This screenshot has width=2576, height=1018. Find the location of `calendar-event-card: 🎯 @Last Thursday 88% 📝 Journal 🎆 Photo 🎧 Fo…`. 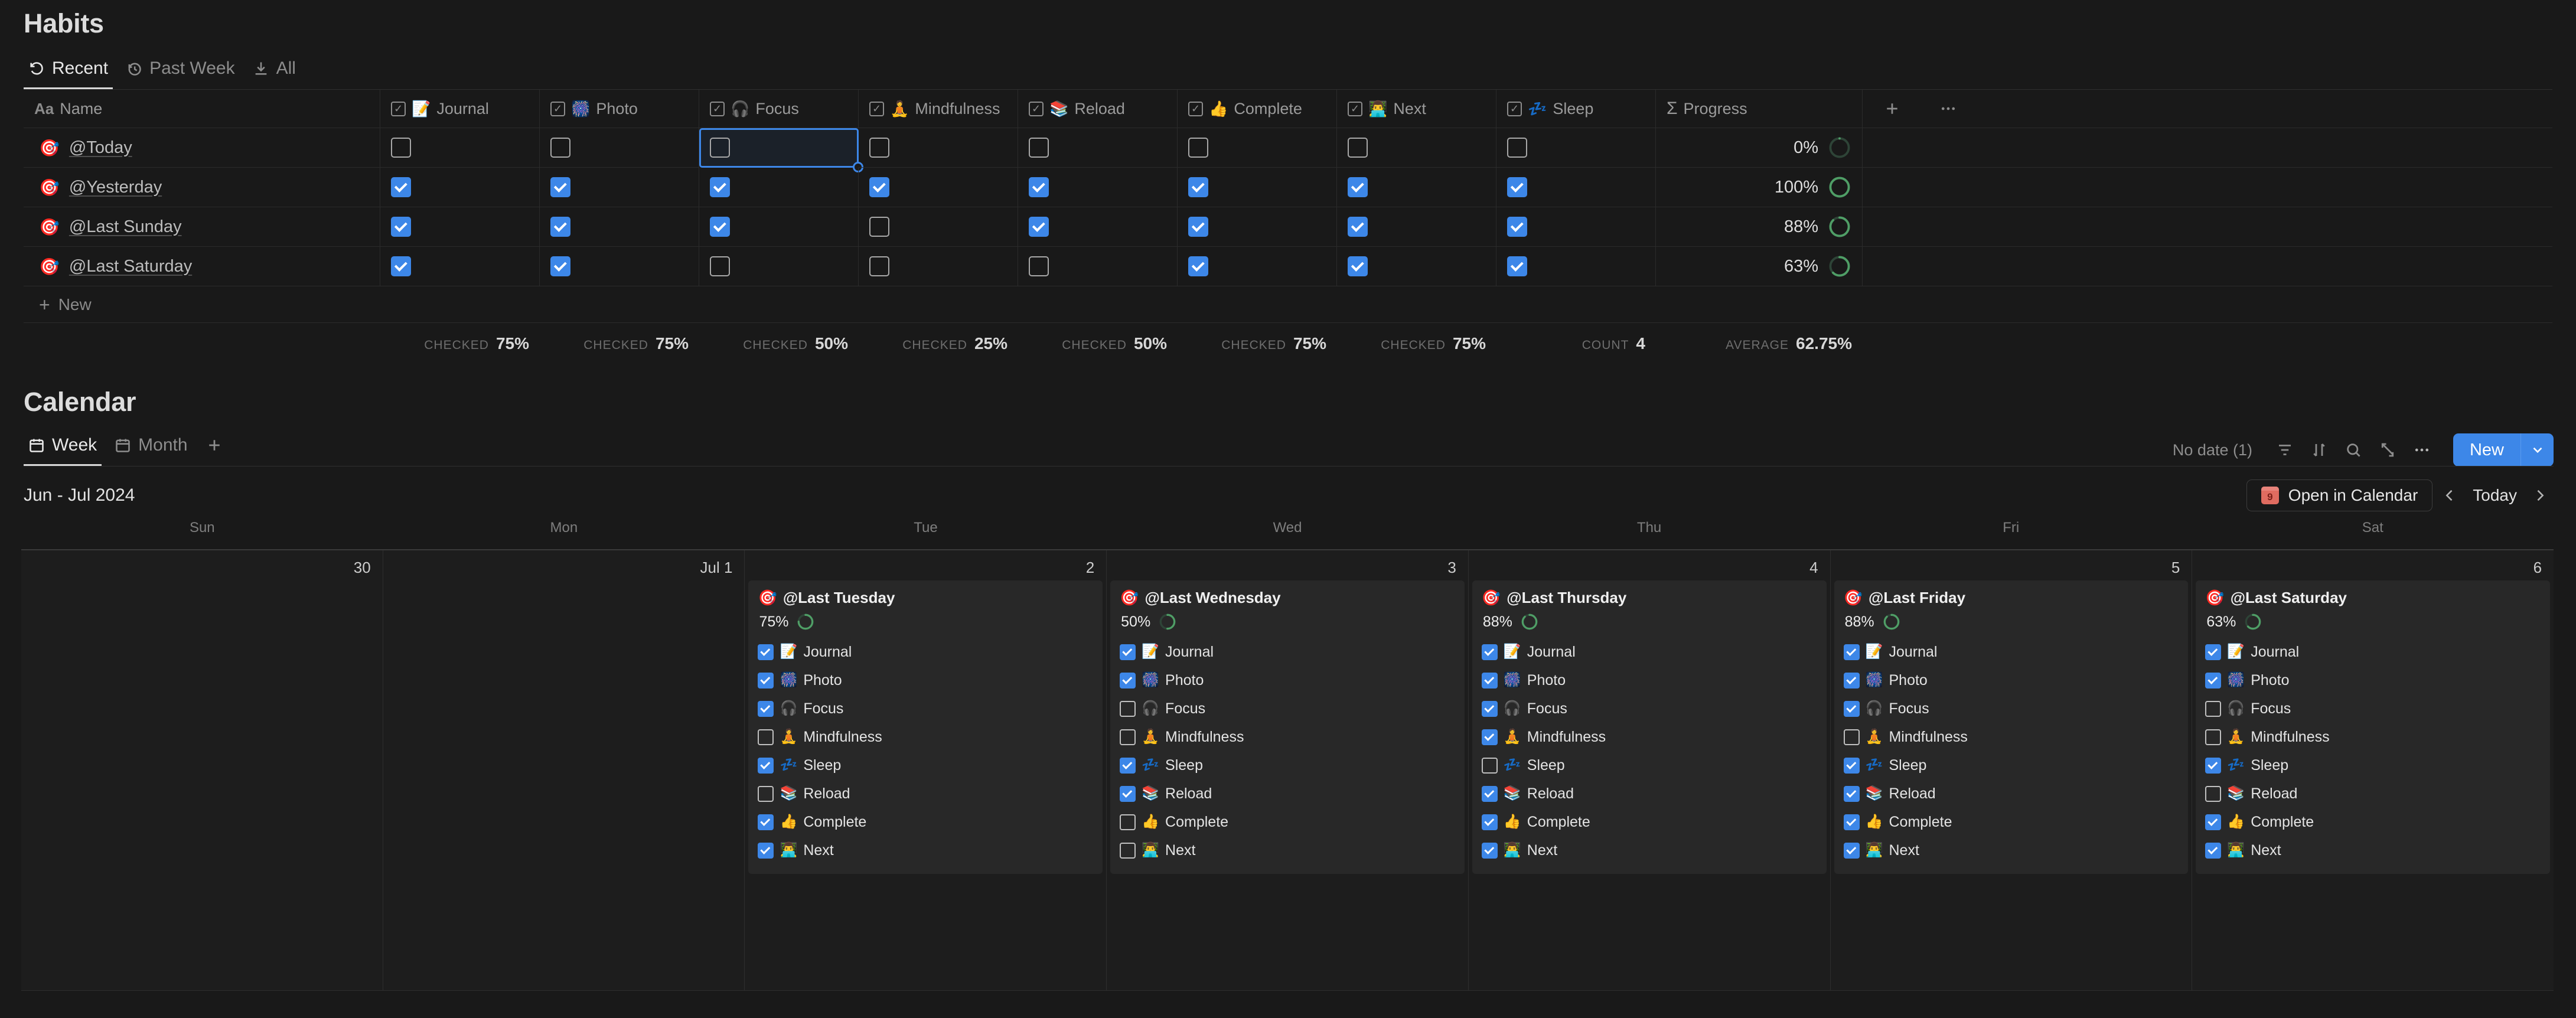

calendar-event-card: 🎯 @Last Thursday 88% 📝 Journal 🎆 Photo 🎧 Fo… is located at coordinates (1650, 727).